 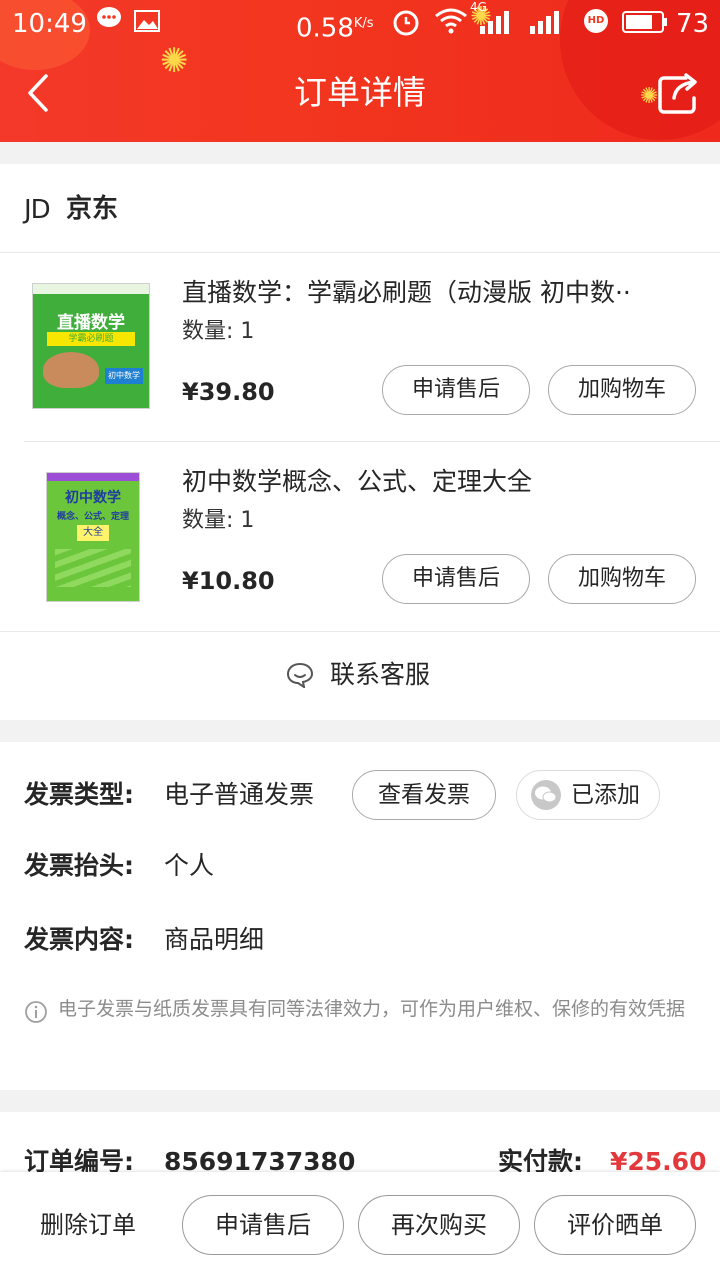 What do you see at coordinates (36, 1014) in the screenshot?
I see `info-icon` at bounding box center [36, 1014].